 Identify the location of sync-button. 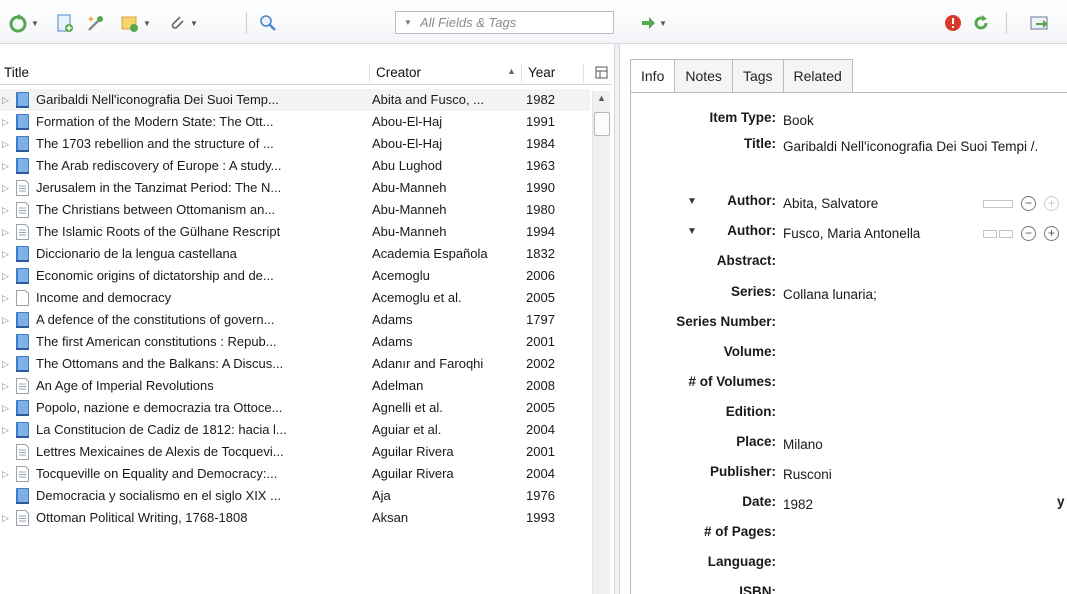
(981, 23).